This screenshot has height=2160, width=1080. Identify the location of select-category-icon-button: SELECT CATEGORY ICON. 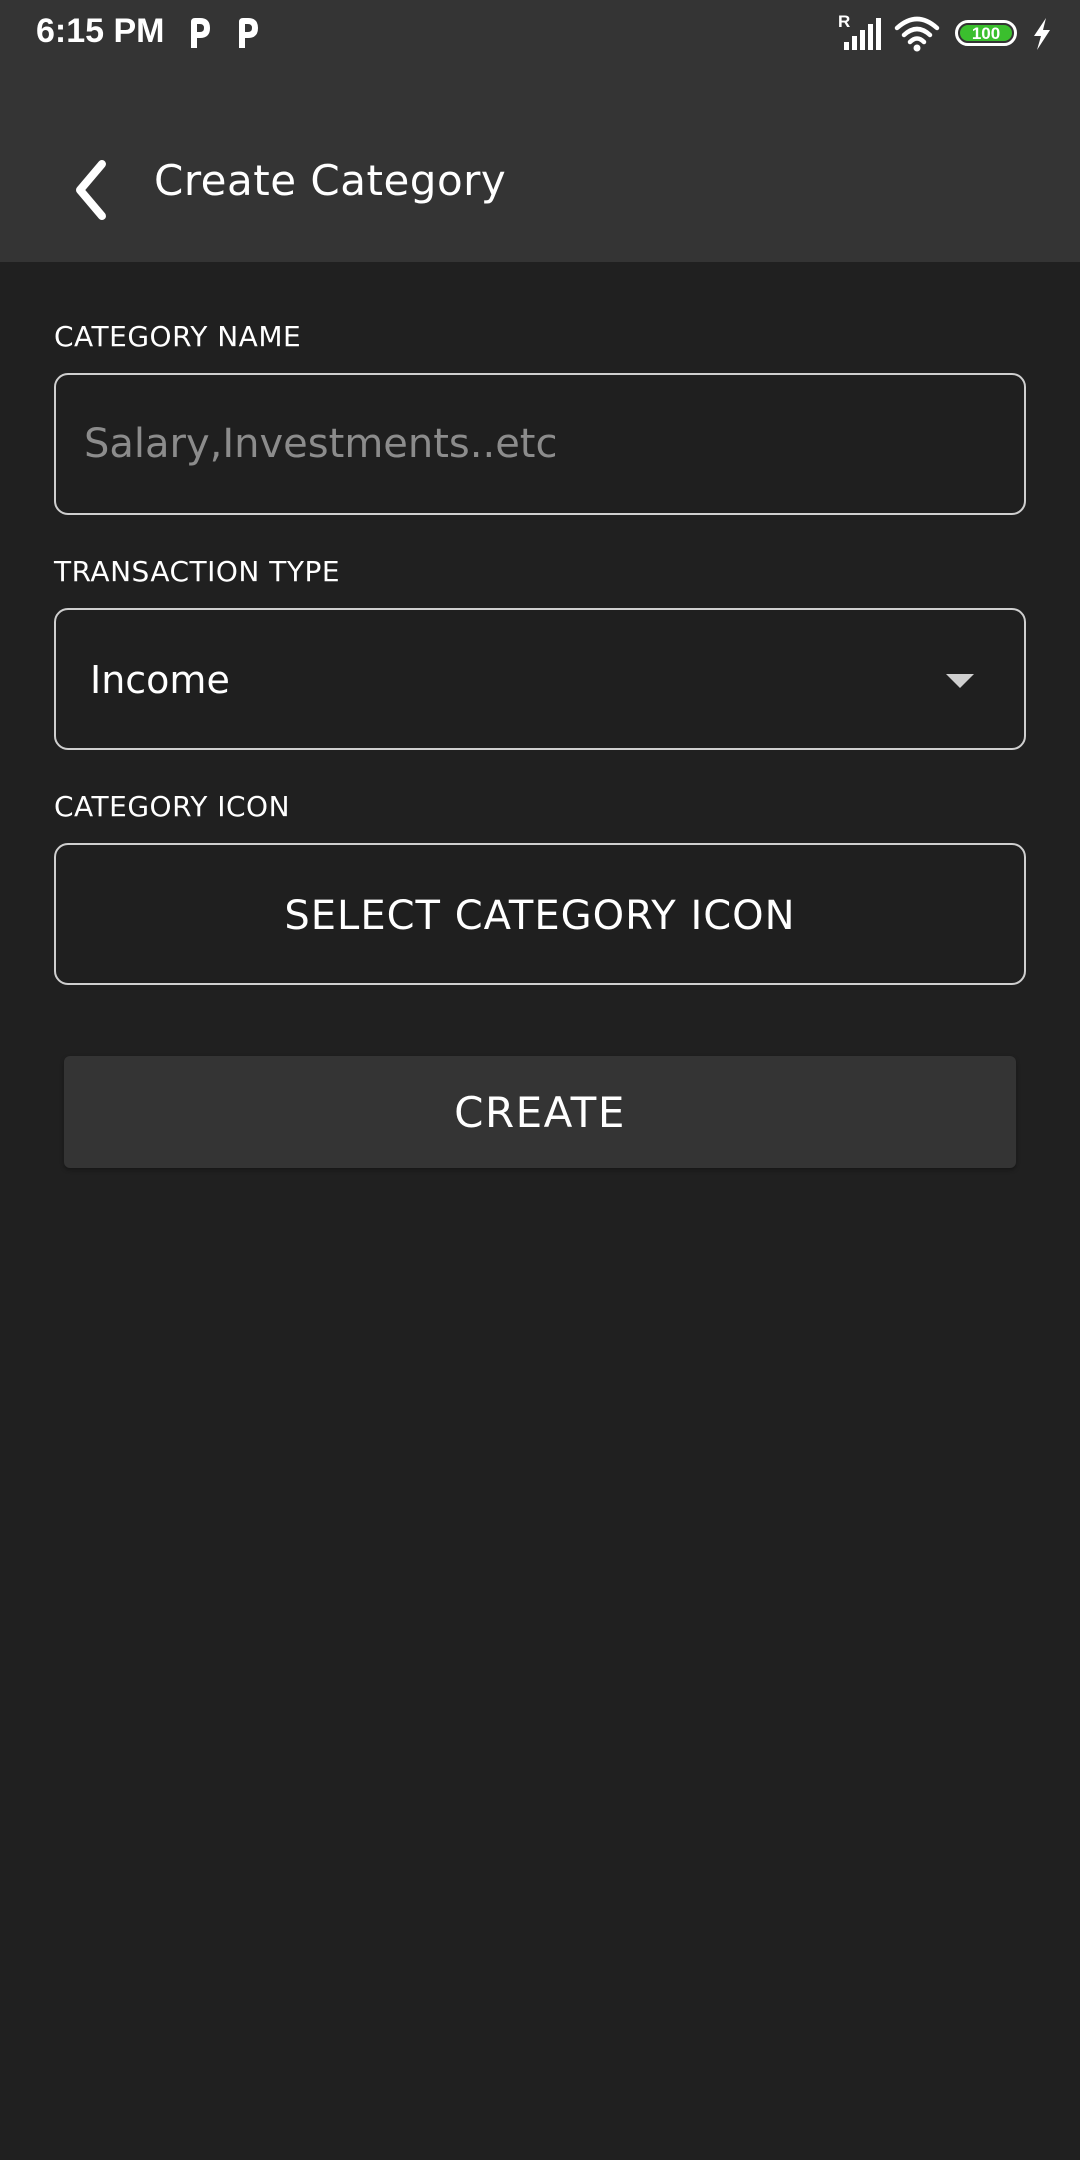
(540, 914).